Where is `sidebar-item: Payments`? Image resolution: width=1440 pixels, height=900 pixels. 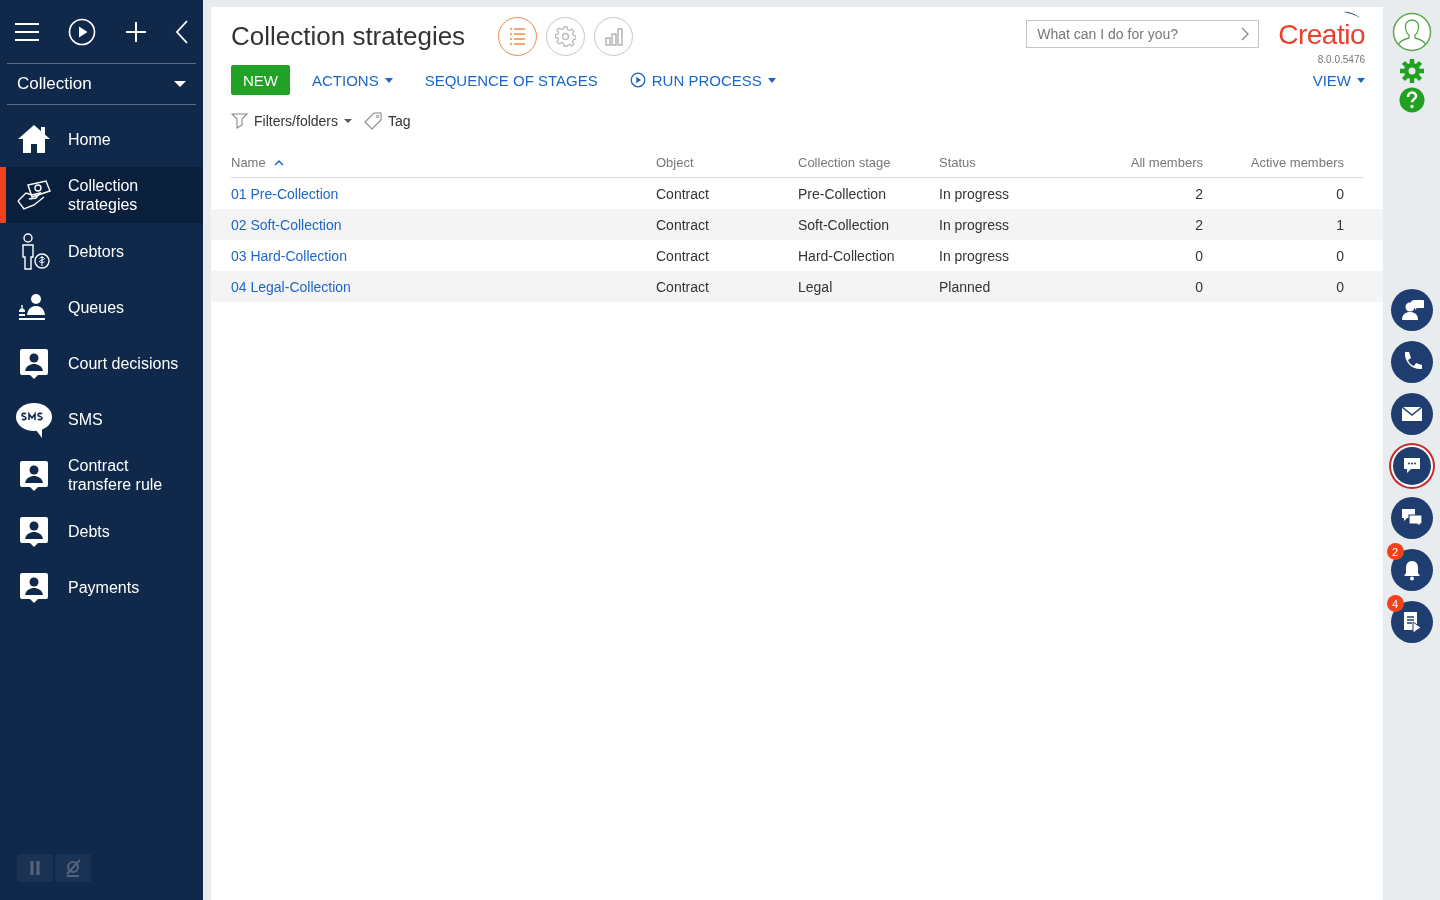
sidebar-item: Payments is located at coordinates (101, 587).